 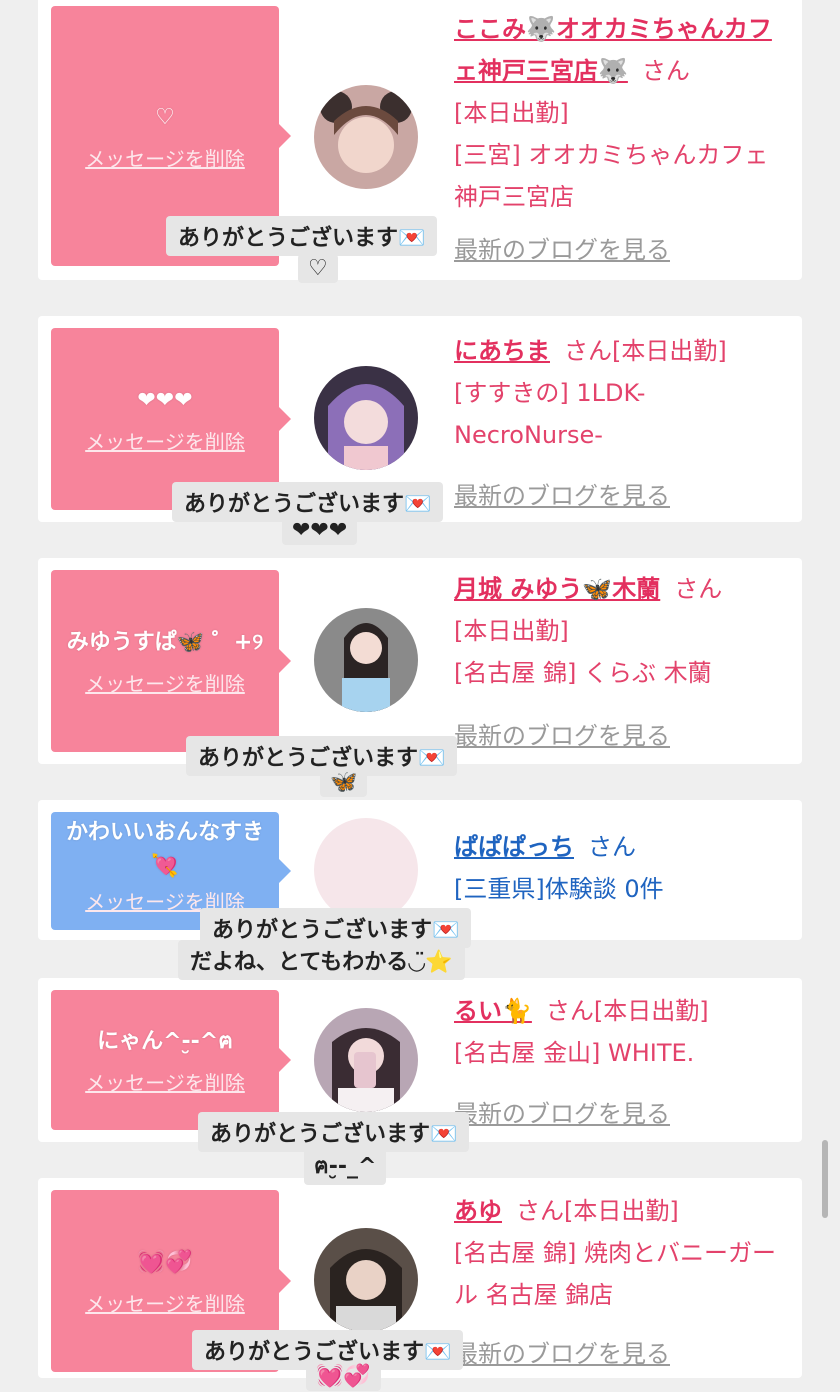 What do you see at coordinates (165, 642) in the screenshot?
I see `message-text: みゆうすぱ🦋 ゜+୨` at bounding box center [165, 642].